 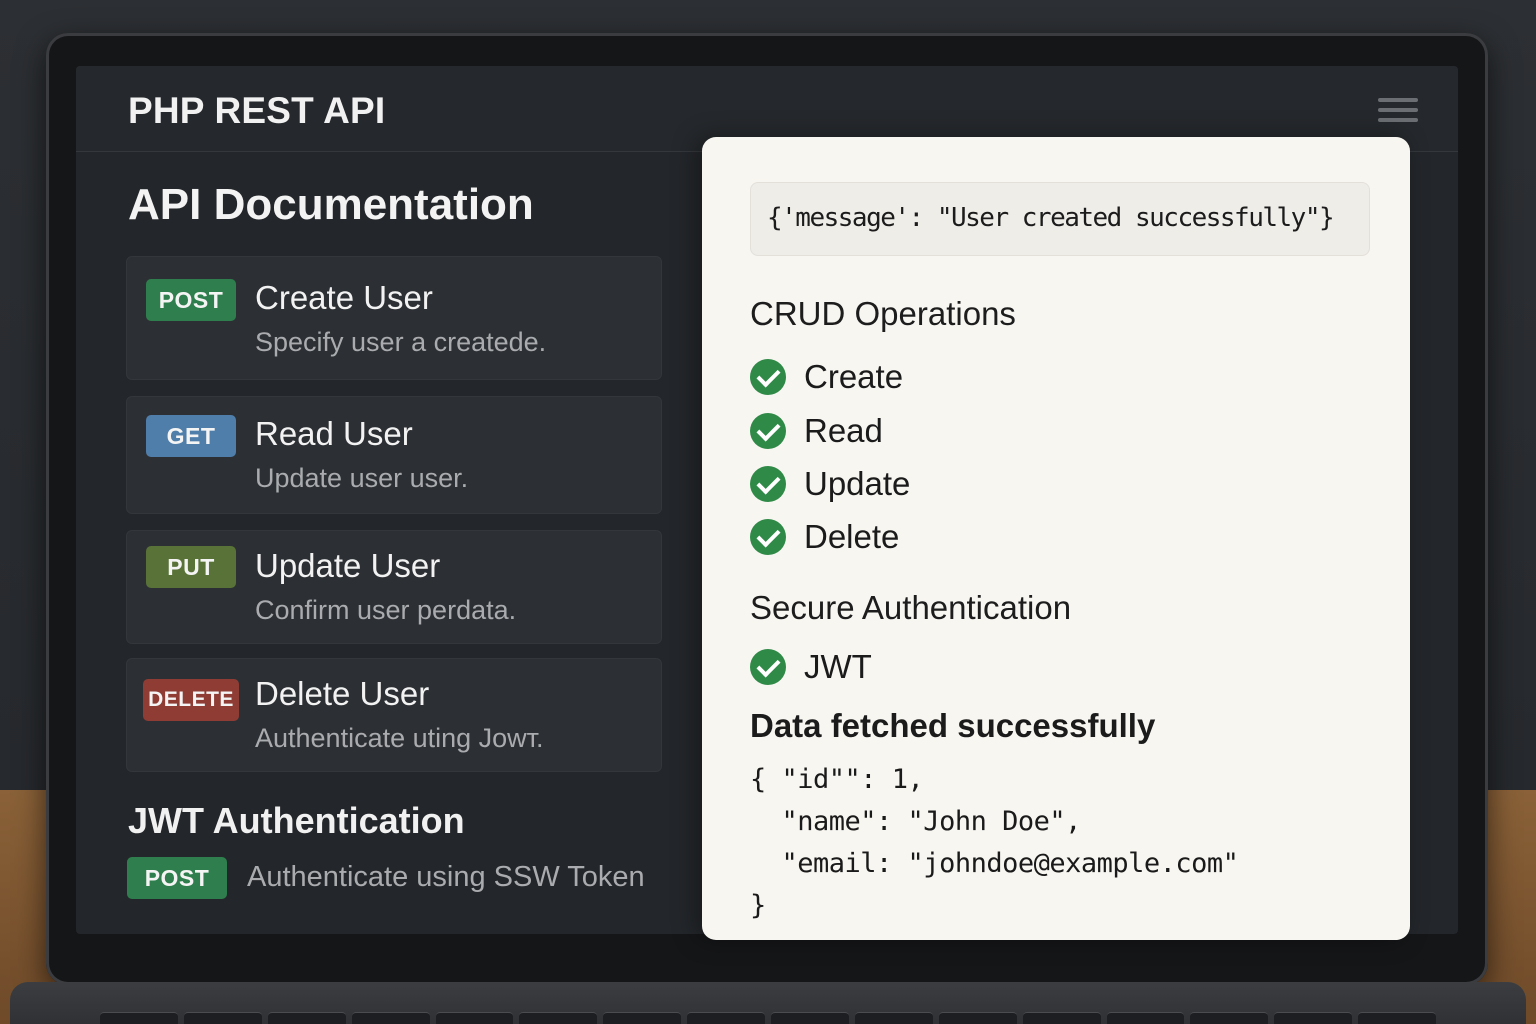 What do you see at coordinates (852, 536) in the screenshot?
I see `crud-item-label: Delete` at bounding box center [852, 536].